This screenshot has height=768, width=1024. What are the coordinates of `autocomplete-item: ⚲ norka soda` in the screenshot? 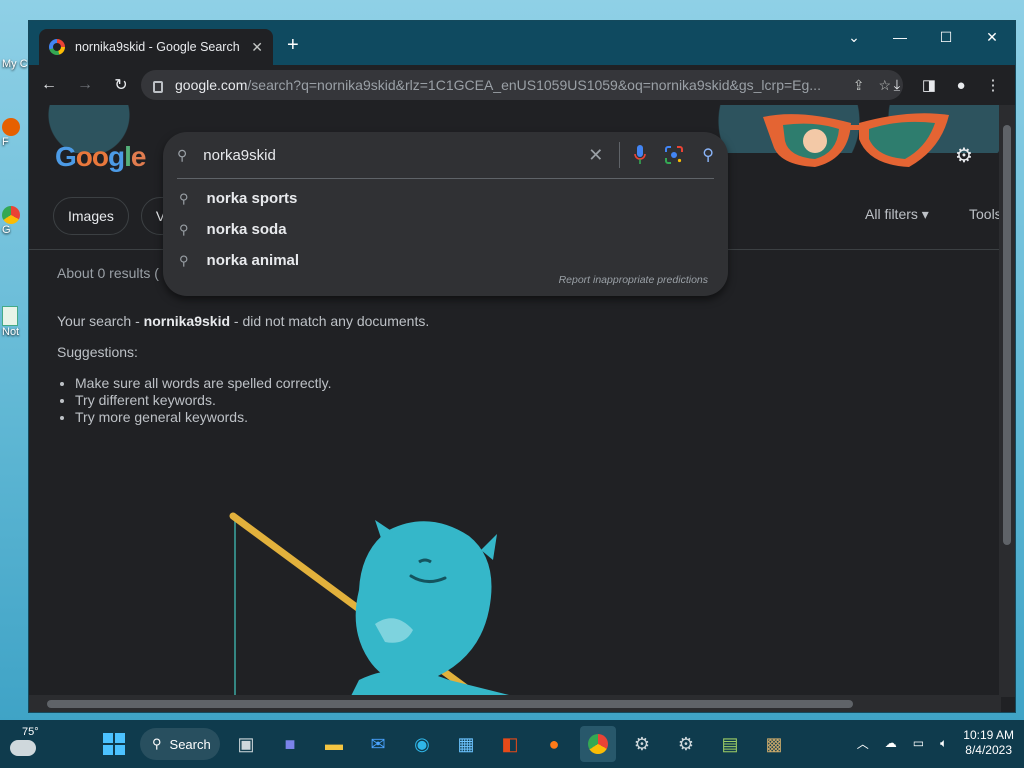 It's located at (445, 229).